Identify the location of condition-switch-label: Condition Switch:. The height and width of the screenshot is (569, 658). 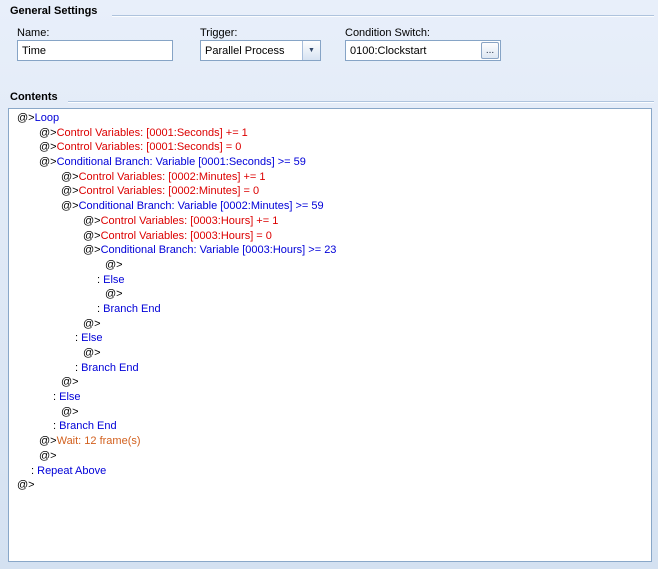
(387, 33).